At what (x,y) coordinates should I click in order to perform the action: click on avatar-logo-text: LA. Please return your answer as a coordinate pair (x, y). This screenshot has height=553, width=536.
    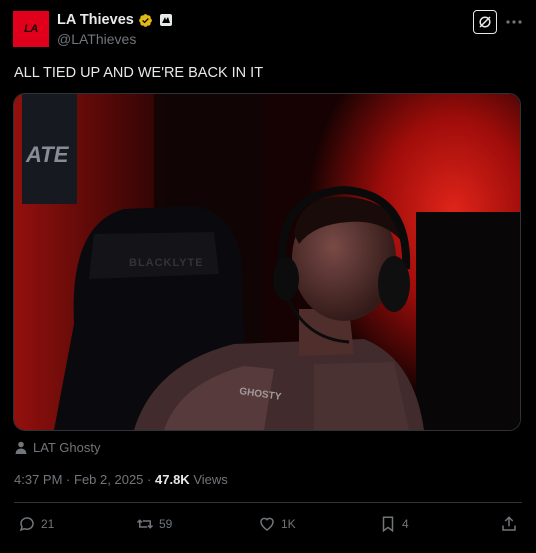
    Looking at the image, I should click on (31, 29).